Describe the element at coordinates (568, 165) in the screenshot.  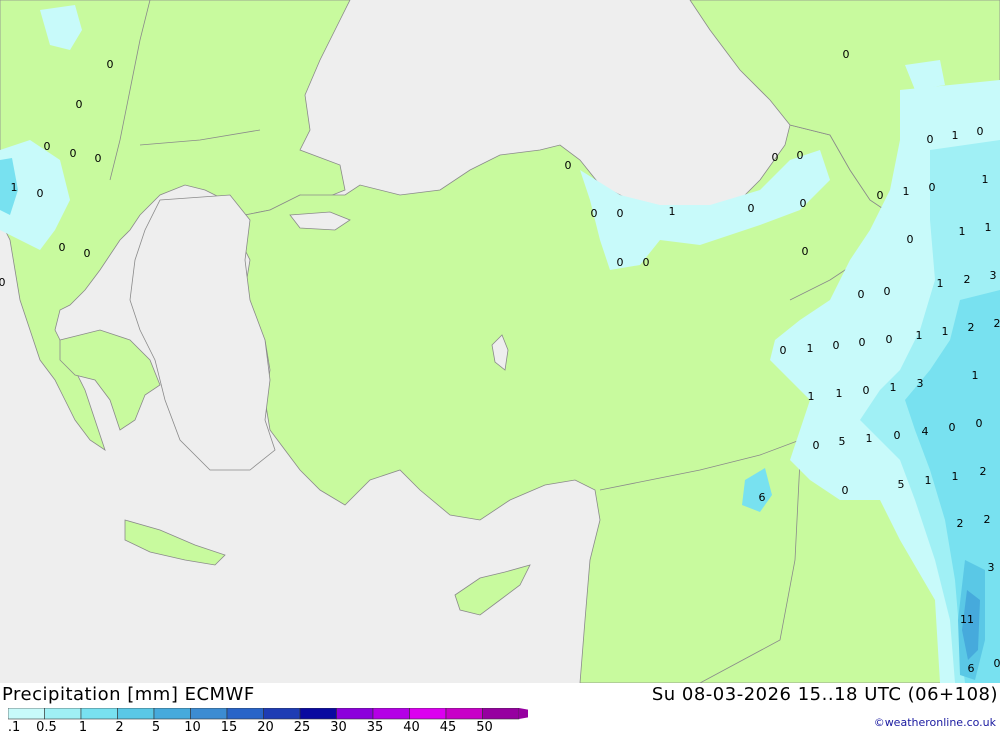
I see `map-value-11: 0` at that location.